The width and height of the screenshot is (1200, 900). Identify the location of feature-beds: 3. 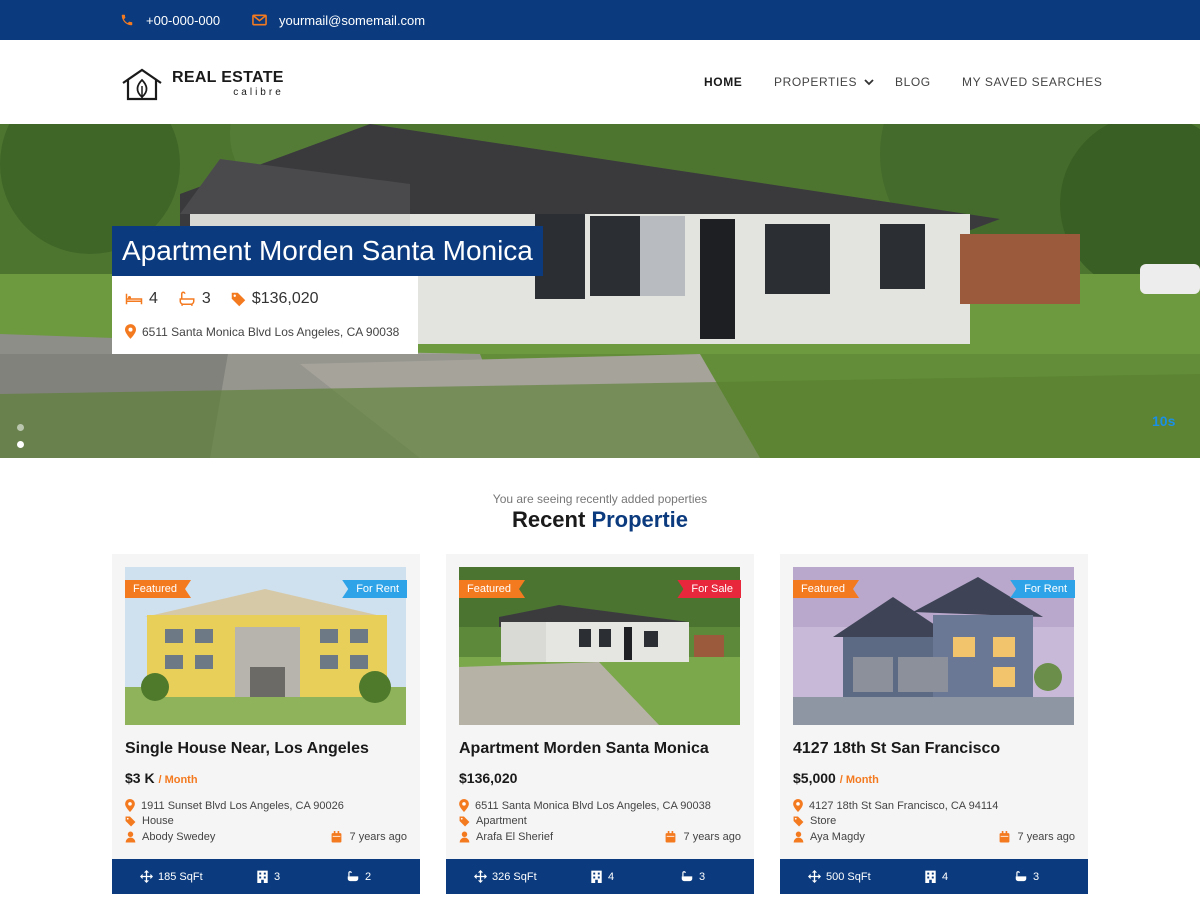
(268, 876).